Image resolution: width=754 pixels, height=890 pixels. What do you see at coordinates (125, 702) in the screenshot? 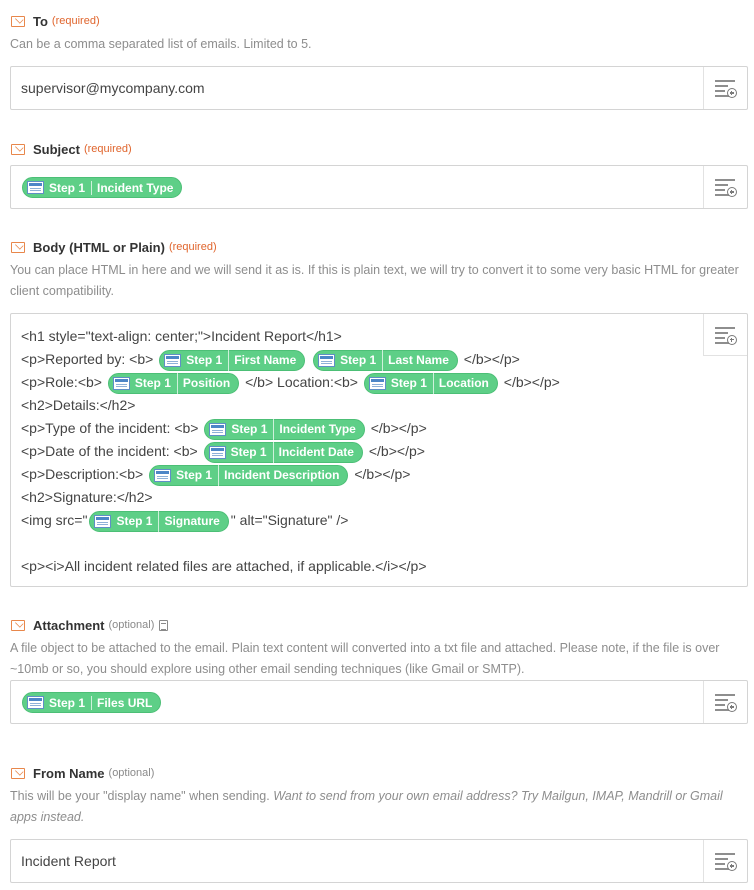
I see `pill-name: Files URL` at bounding box center [125, 702].